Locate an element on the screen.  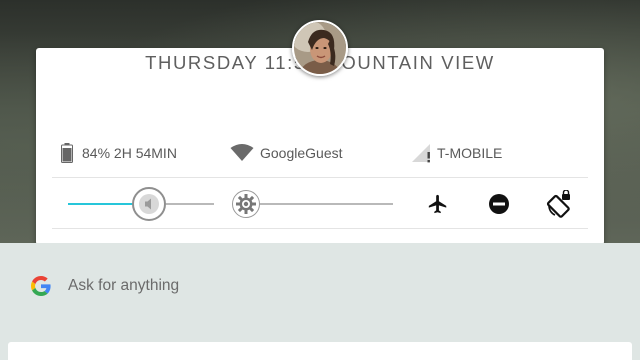
battery-status: 84% 2H 54MIN is located at coordinates (117, 153).